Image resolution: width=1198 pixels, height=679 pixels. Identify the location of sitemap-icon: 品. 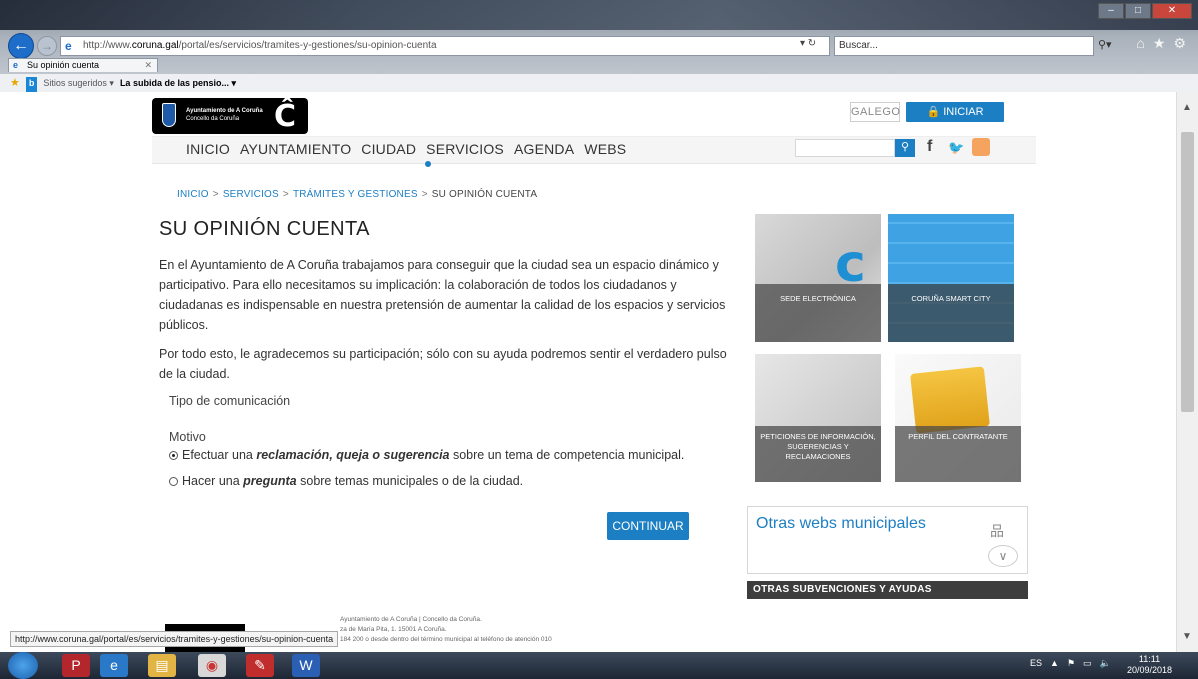
(997, 531).